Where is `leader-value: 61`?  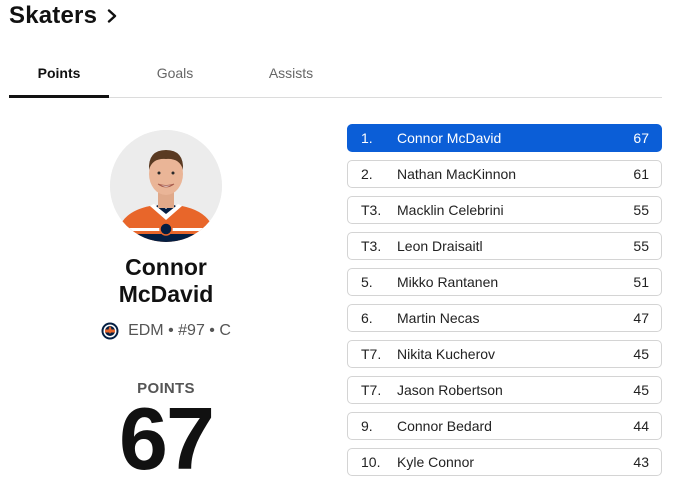
leader-value: 61 is located at coordinates (641, 174).